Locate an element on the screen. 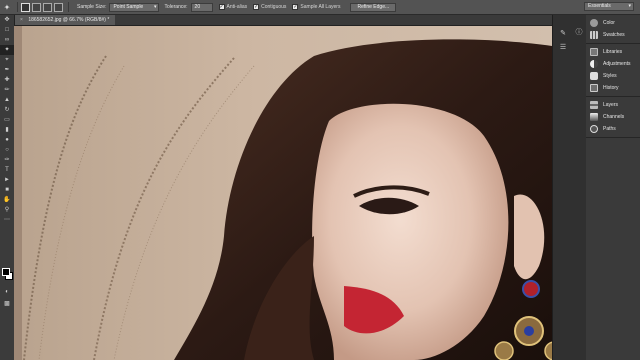 This screenshot has height=360, width=640. blur-tool-icon: ● is located at coordinates (7, 140).